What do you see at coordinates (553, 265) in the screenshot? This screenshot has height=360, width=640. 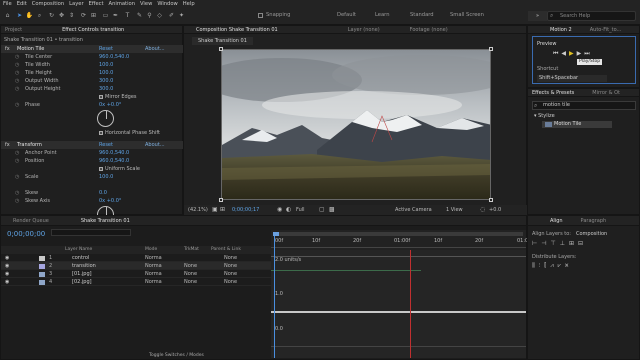 I see `distribute-left-icon: ⩘` at bounding box center [553, 265].